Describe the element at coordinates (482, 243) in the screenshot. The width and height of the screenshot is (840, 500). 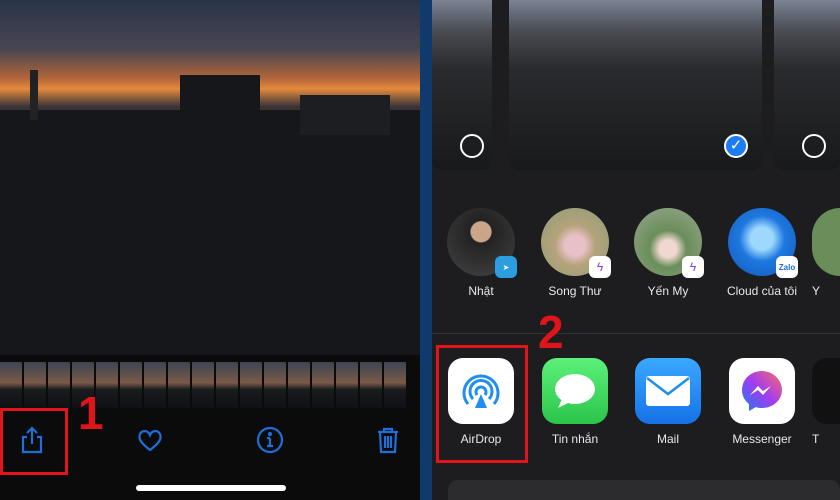
I see `avatar: ➤` at that location.